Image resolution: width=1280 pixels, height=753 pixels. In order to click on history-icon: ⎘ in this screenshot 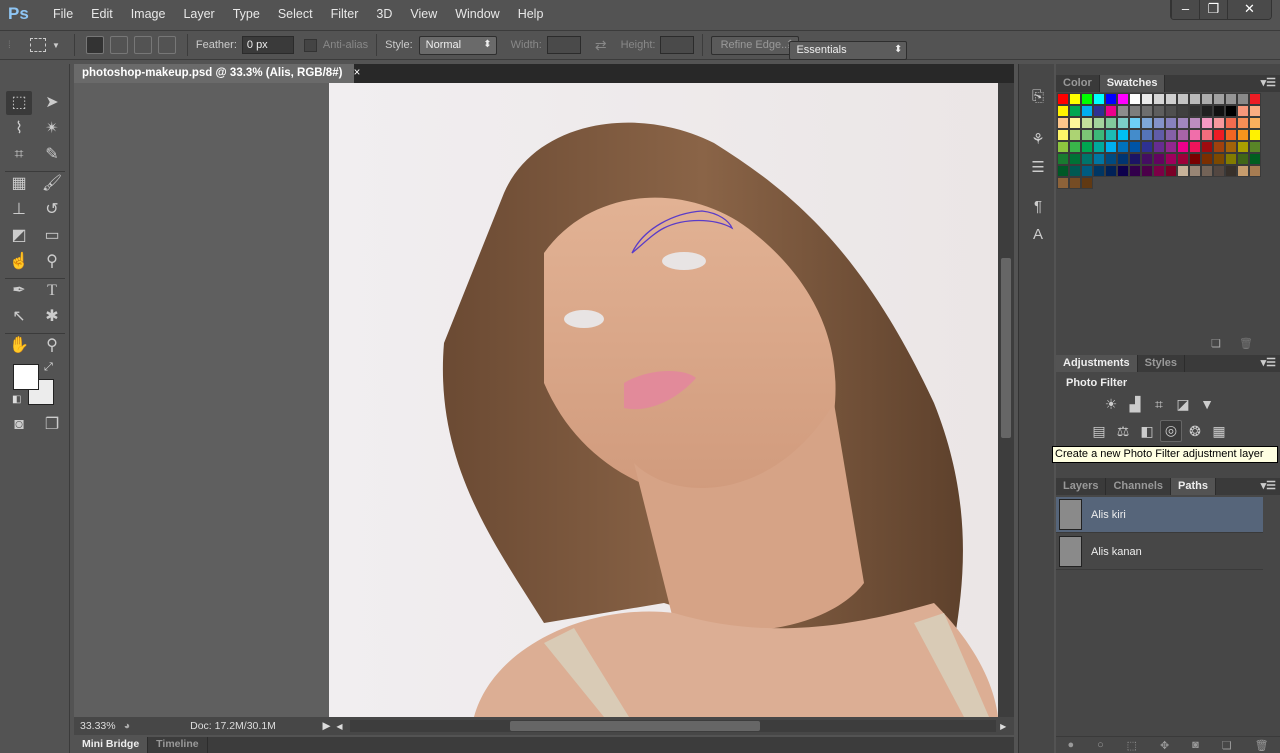, I will do `click(1038, 99)`.